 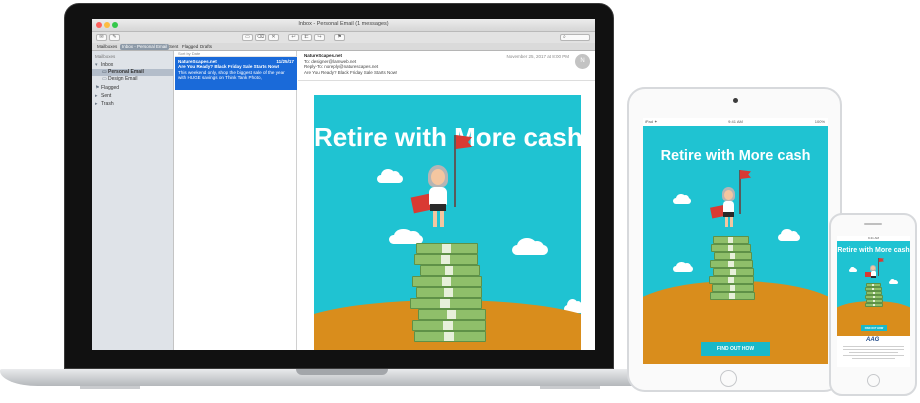 What do you see at coordinates (107, 65) in the screenshot?
I see `sidebar-item-label: Inbox` at bounding box center [107, 65].